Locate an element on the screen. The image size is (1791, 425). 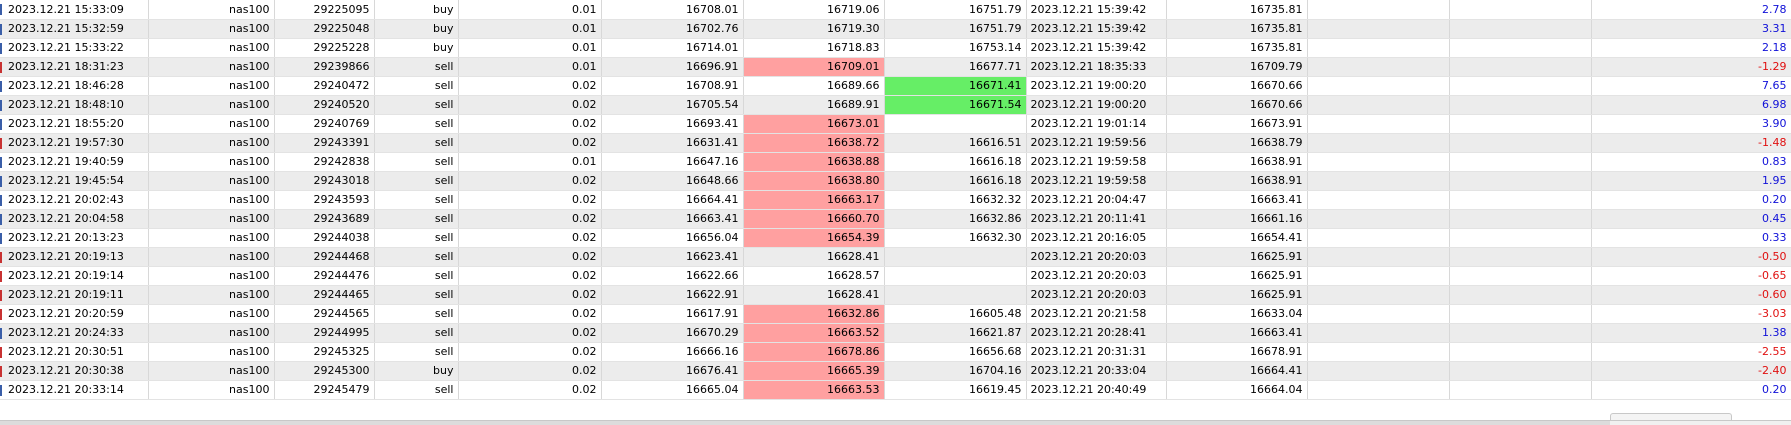
profit-cell: 2.18 is located at coordinates (1691, 48).